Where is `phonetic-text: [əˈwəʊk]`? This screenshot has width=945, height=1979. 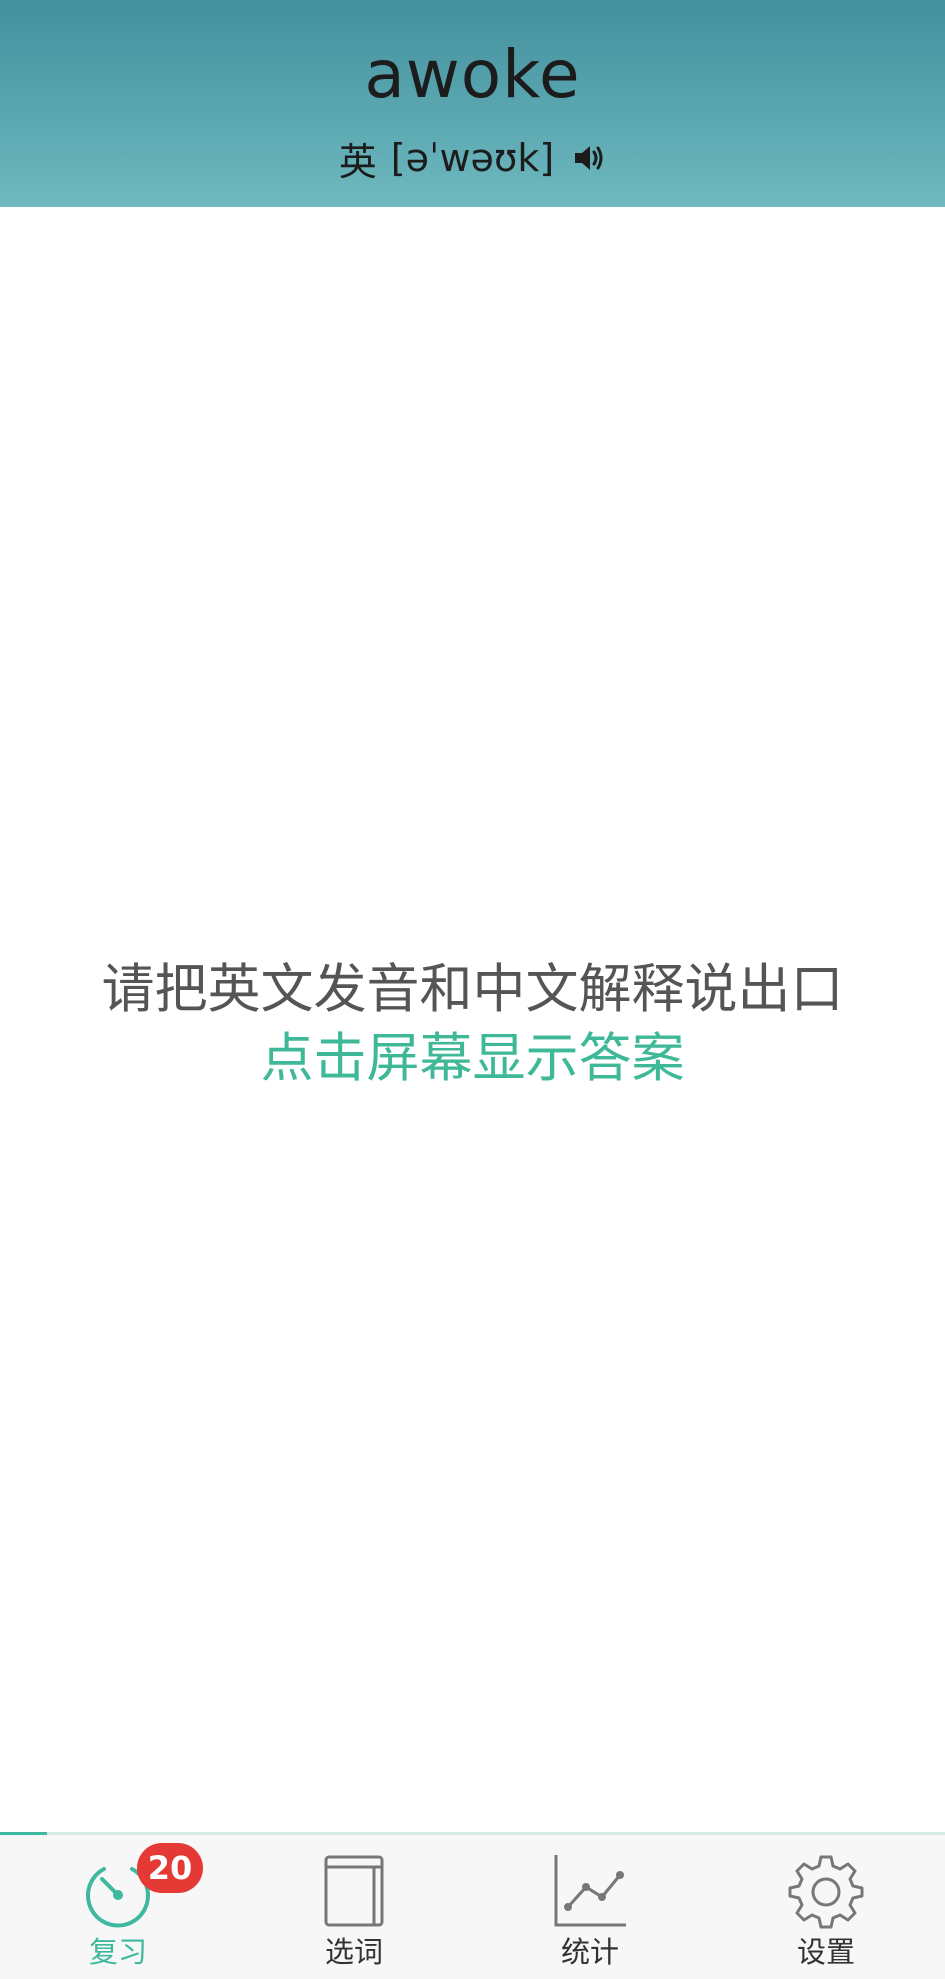
phonetic-text: [əˈwəʊk] is located at coordinates (472, 158).